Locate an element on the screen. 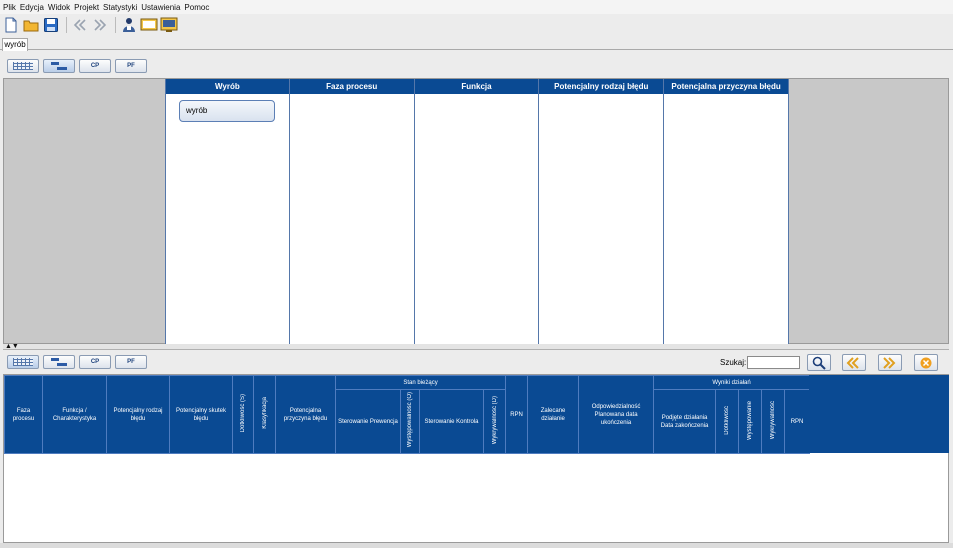 The height and width of the screenshot is (548, 953). col-wystepowalnosc-label: Występowalność (O) is located at coordinates (410, 420).